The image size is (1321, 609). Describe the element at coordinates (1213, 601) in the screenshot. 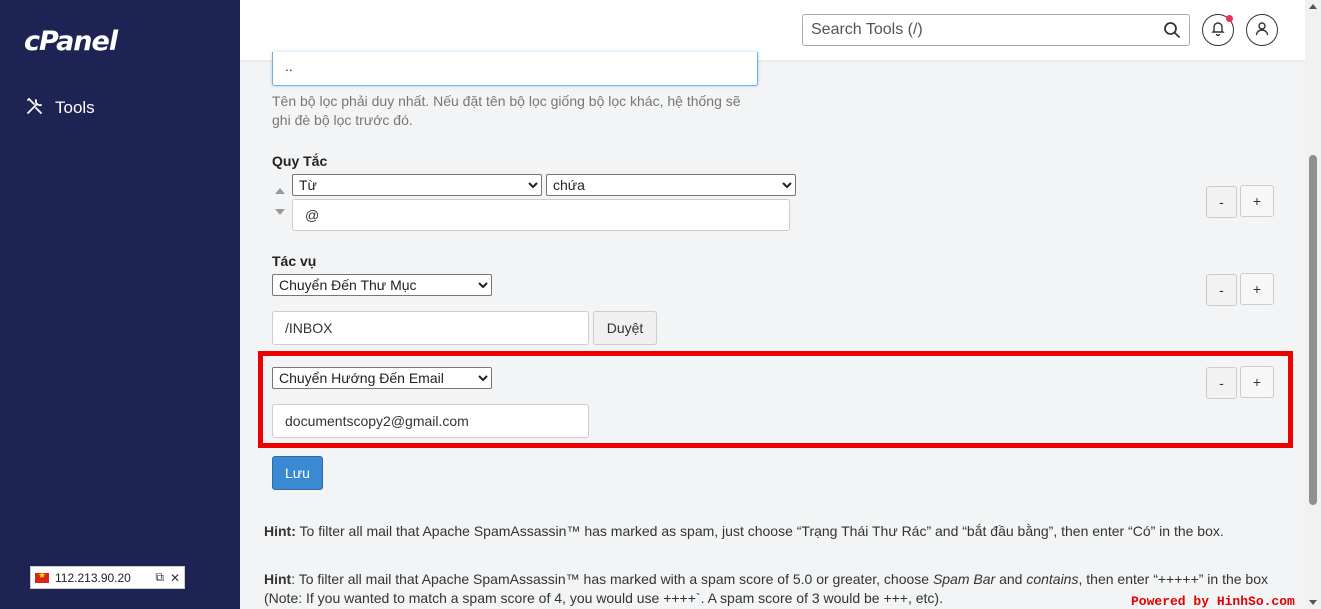

I see `watermark: Powered by HinhSo.com` at that location.